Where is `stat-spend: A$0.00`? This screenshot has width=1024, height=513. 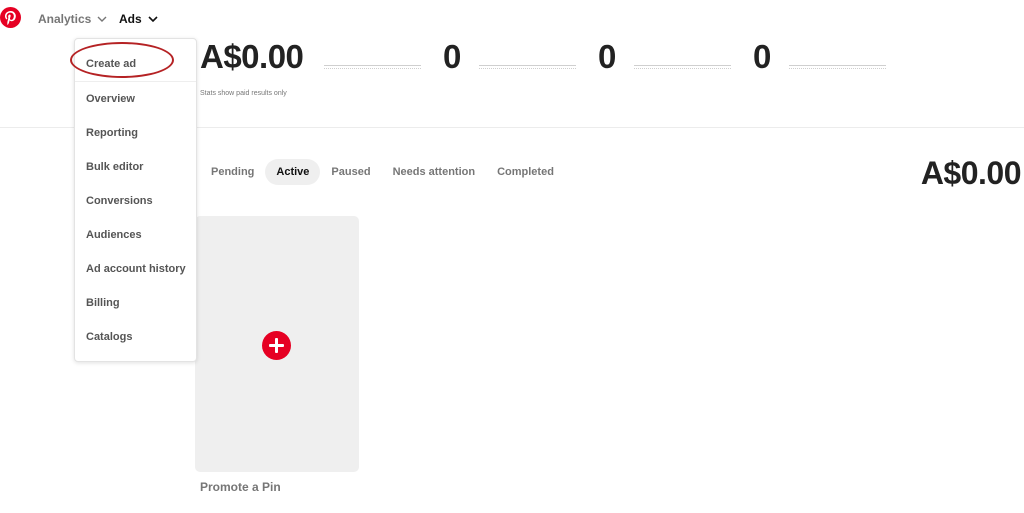 stat-spend: A$0.00 is located at coordinates (252, 56).